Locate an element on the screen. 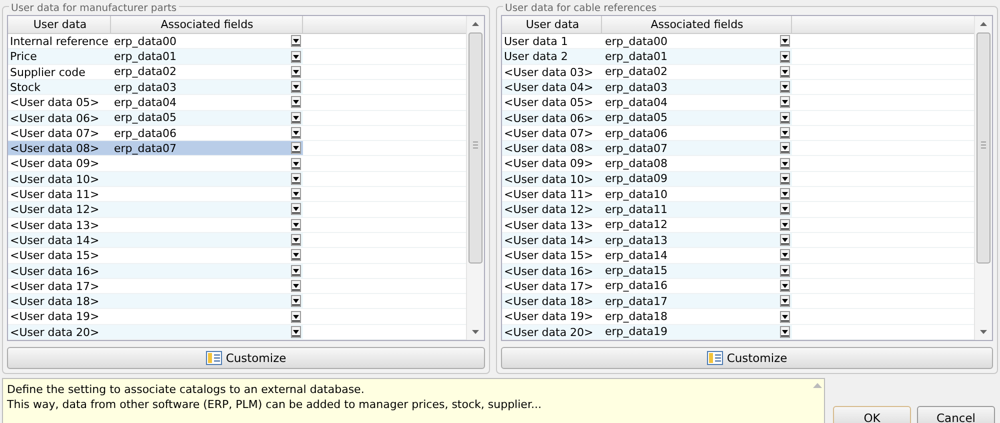 This screenshot has width=1000, height=423. field-dropdown: erp_data15 is located at coordinates (697, 271).